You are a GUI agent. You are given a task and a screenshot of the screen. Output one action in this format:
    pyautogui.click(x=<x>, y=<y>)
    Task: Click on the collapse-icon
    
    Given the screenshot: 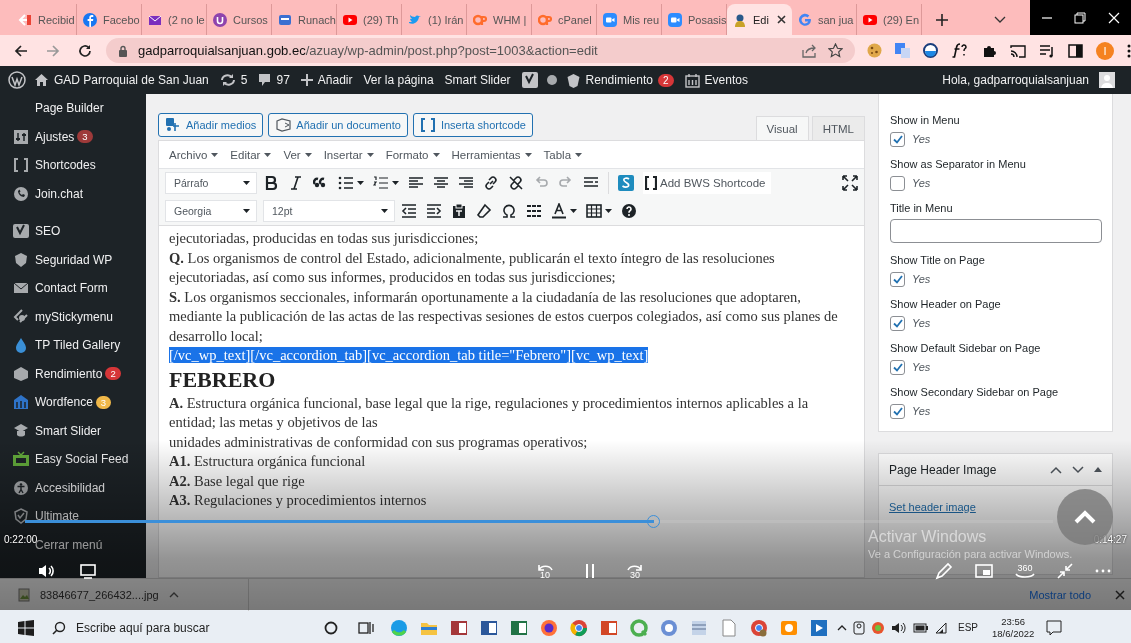 What is the action you would take?
    pyautogui.click(x=1065, y=571)
    